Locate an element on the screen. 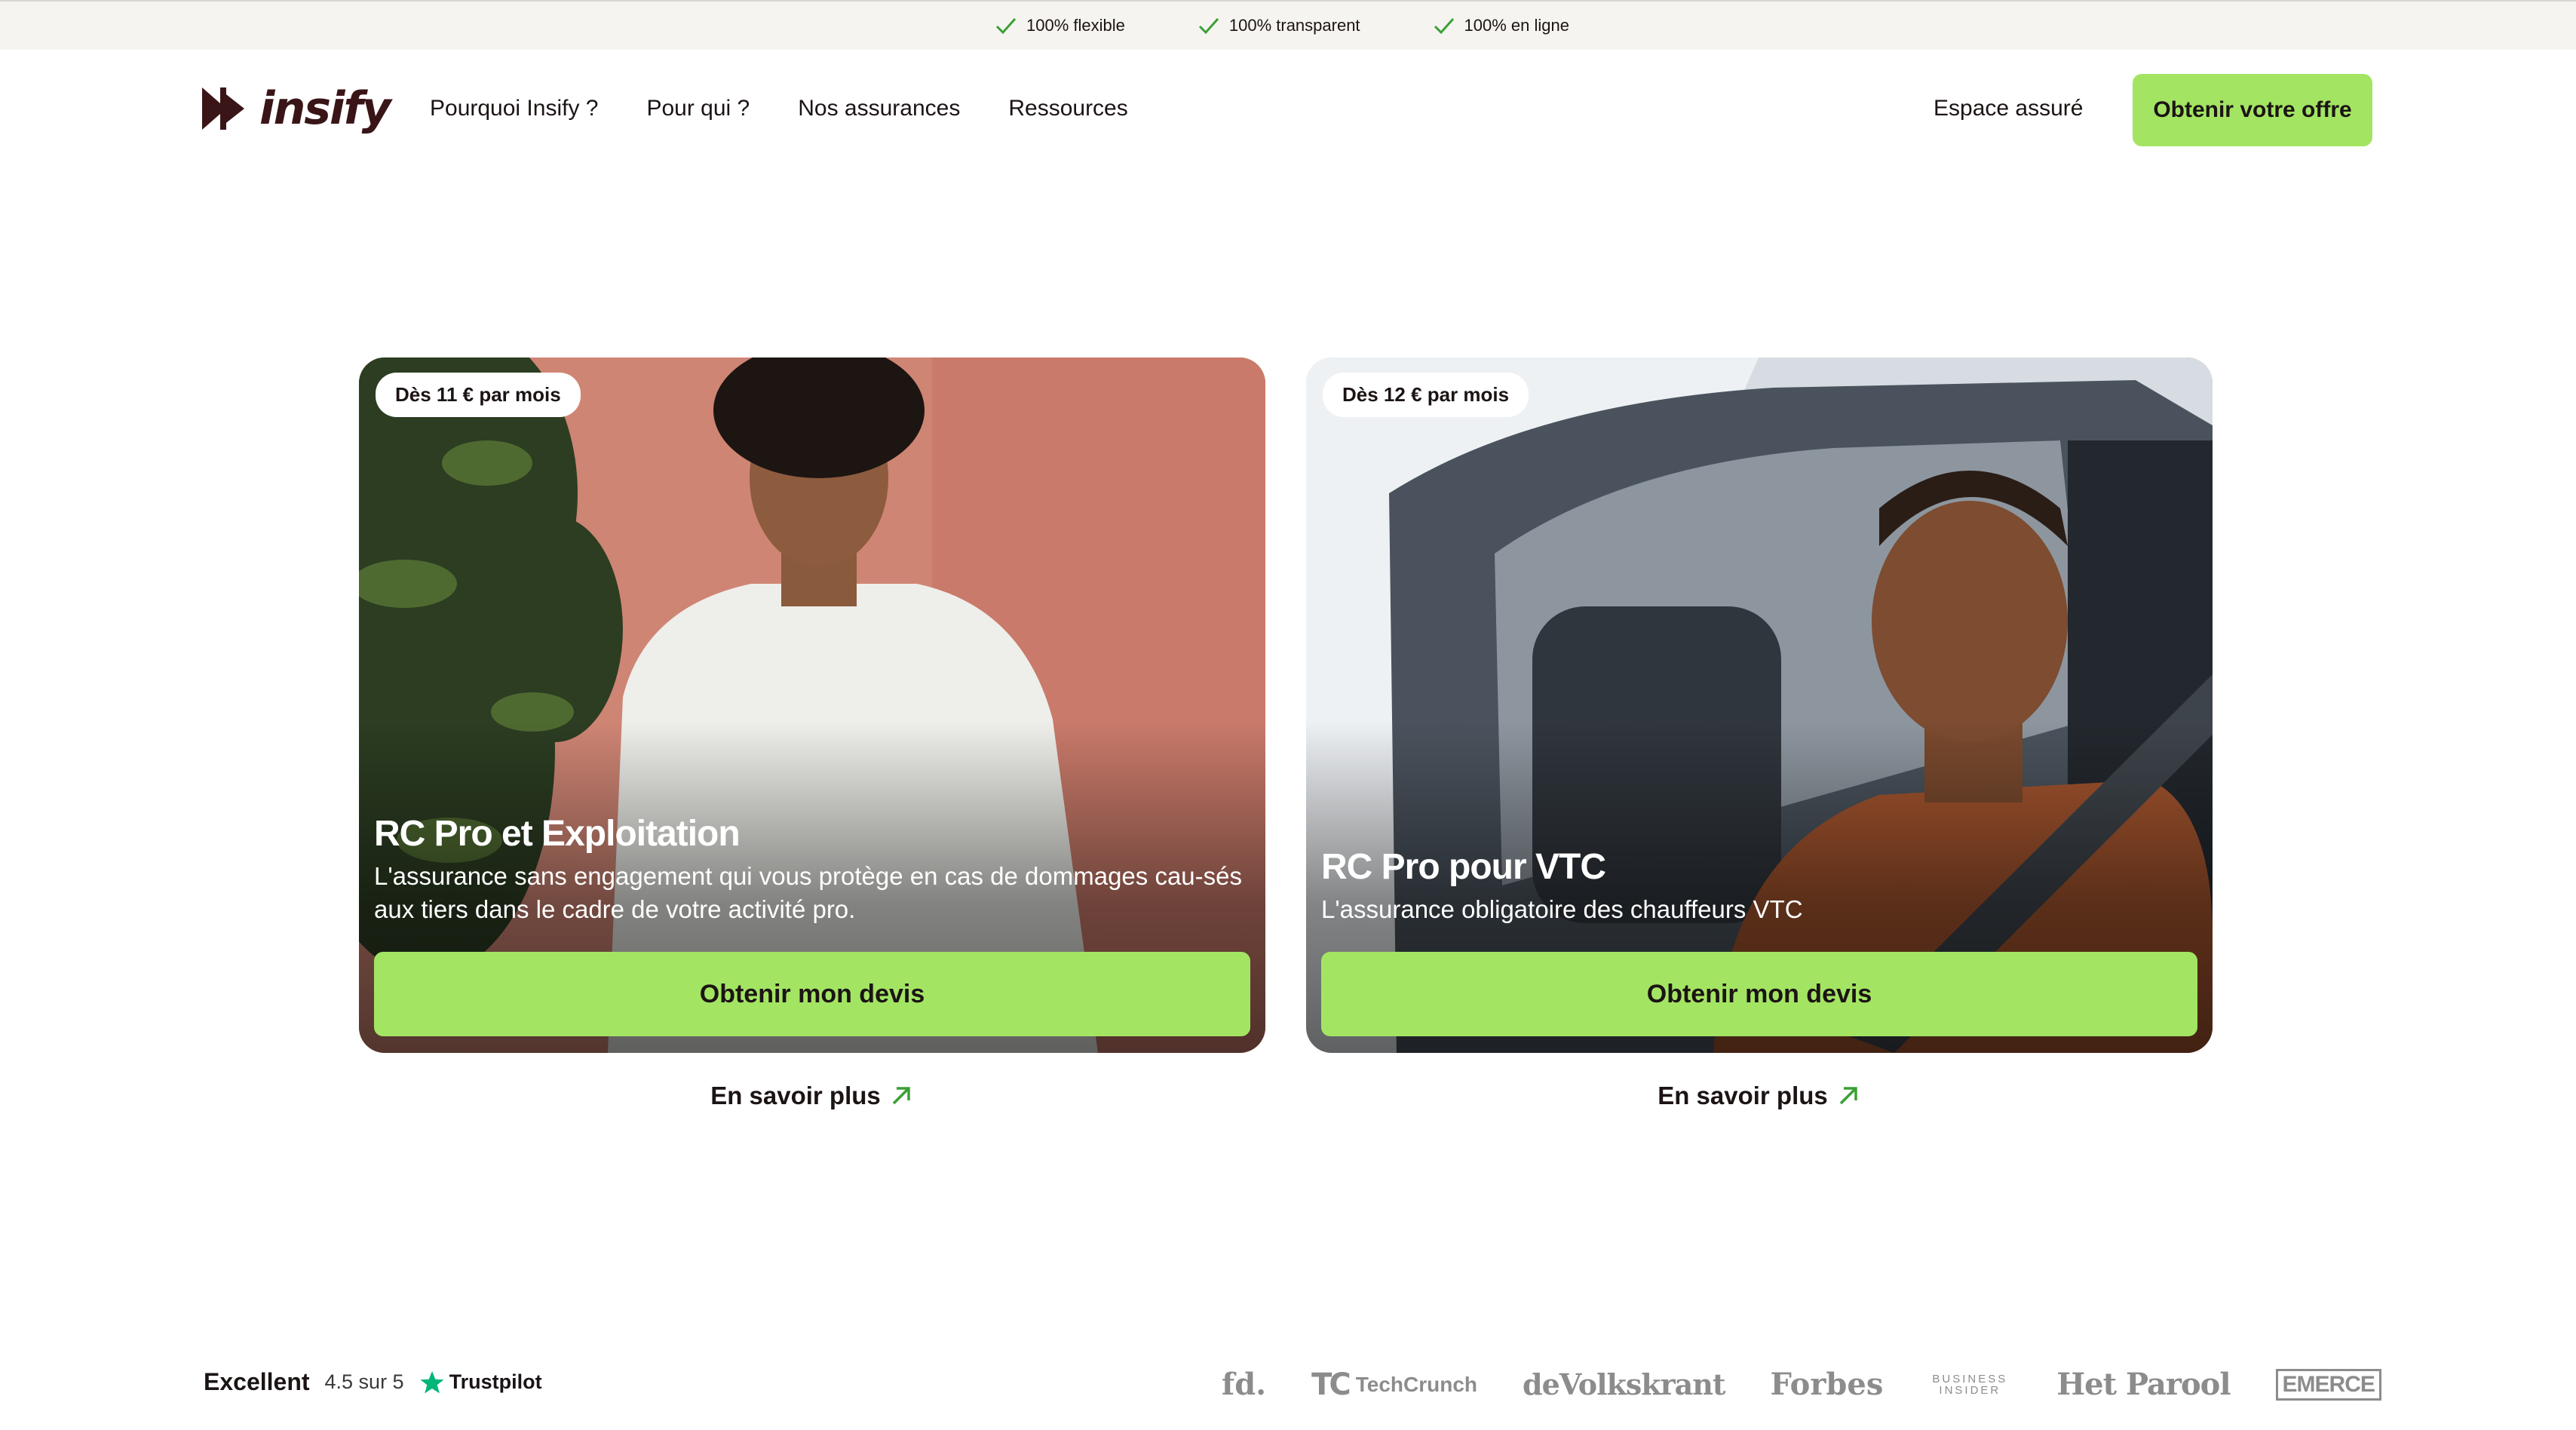  press-logo-fd: fd. is located at coordinates (1244, 1384).